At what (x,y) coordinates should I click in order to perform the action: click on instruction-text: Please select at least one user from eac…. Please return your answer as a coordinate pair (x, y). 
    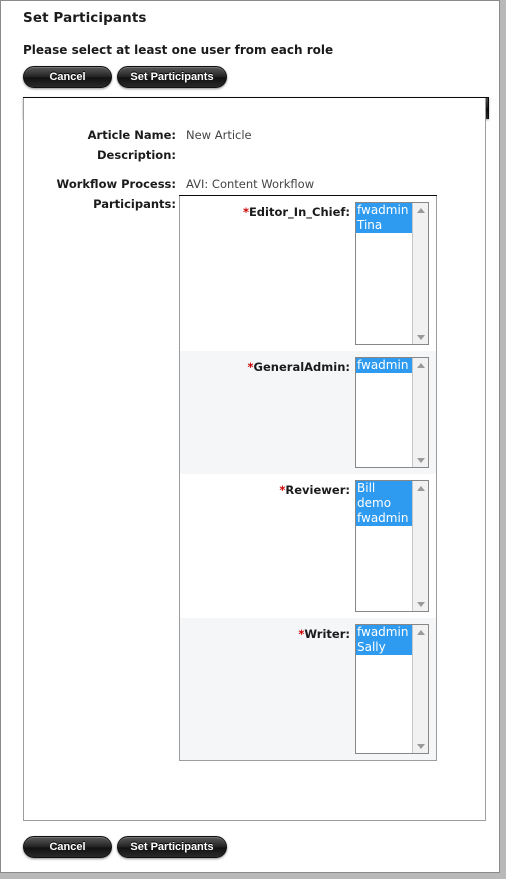
    Looking at the image, I should click on (178, 50).